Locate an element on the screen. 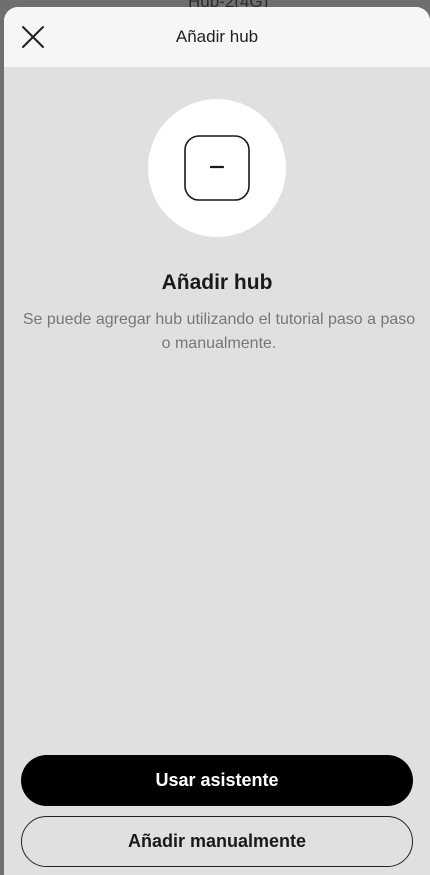  hub-illustration is located at coordinates (217, 168).